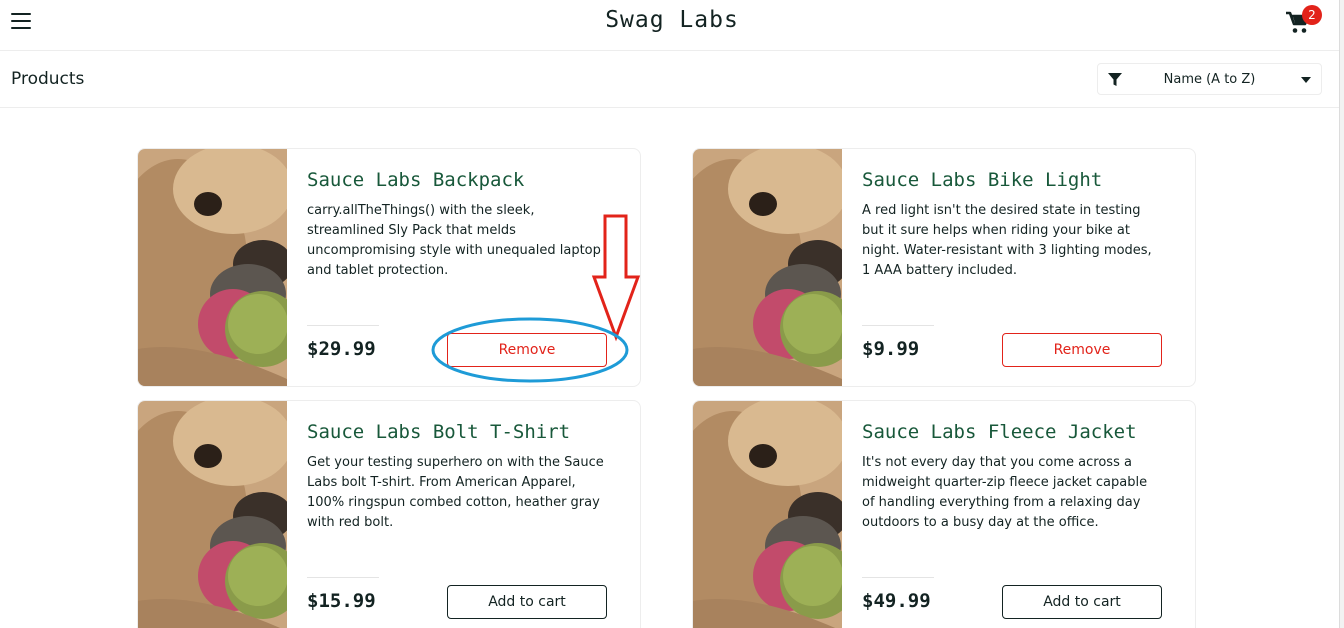 The image size is (1344, 628). What do you see at coordinates (1023, 432) in the screenshot?
I see `product-name: Sauce Labs Fleece Jacket` at bounding box center [1023, 432].